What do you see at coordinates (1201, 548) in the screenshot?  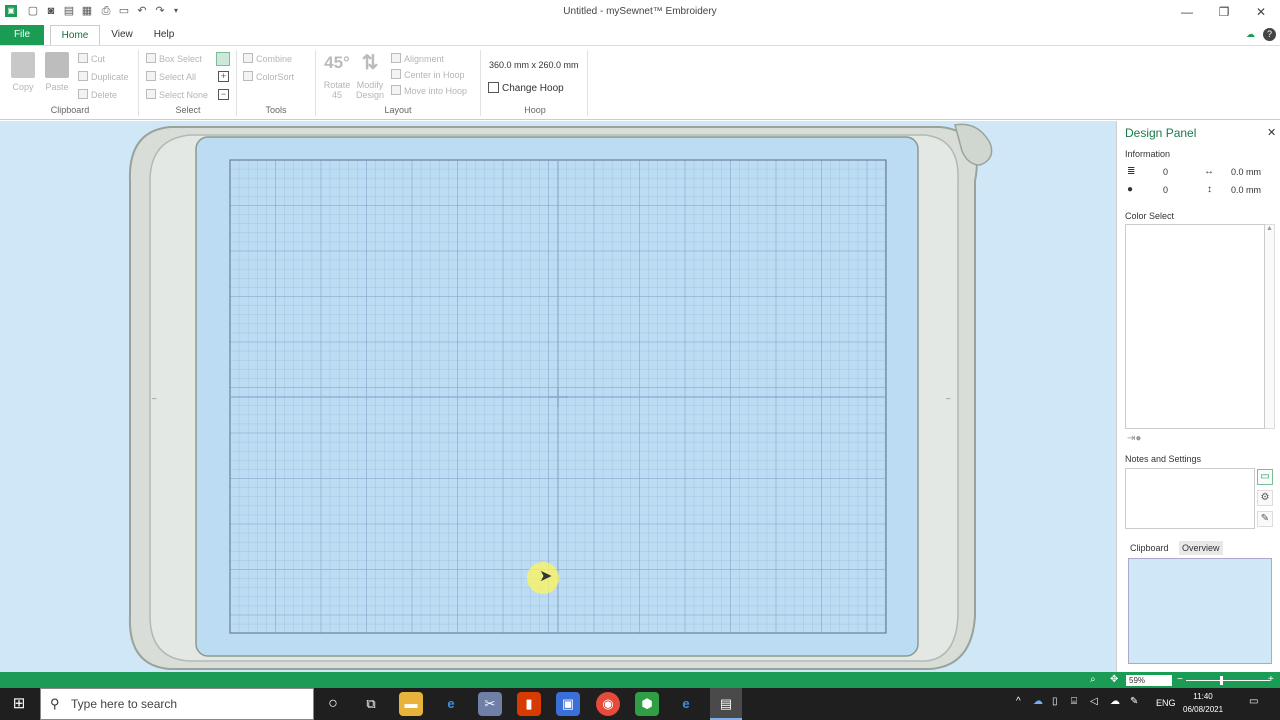 I see `tab-overview: Overview` at bounding box center [1201, 548].